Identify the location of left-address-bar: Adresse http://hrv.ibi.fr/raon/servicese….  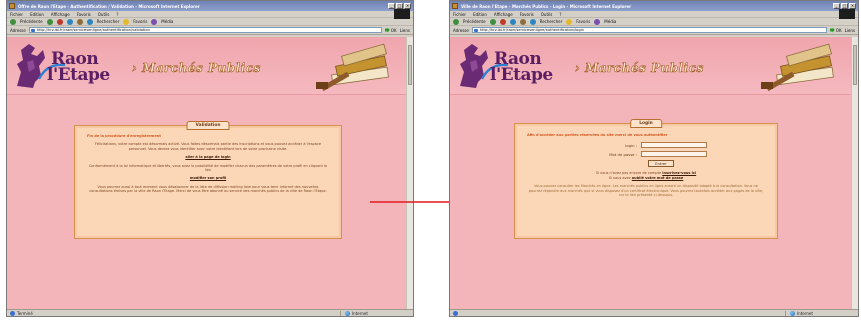
(210, 30).